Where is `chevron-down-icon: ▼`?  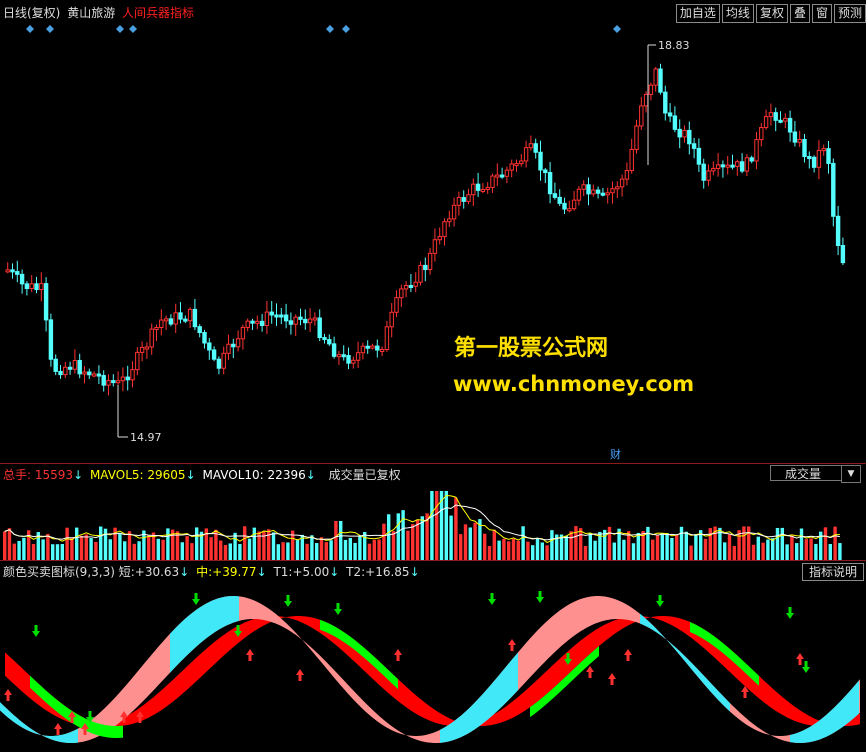
chevron-down-icon: ▼ is located at coordinates (851, 474).